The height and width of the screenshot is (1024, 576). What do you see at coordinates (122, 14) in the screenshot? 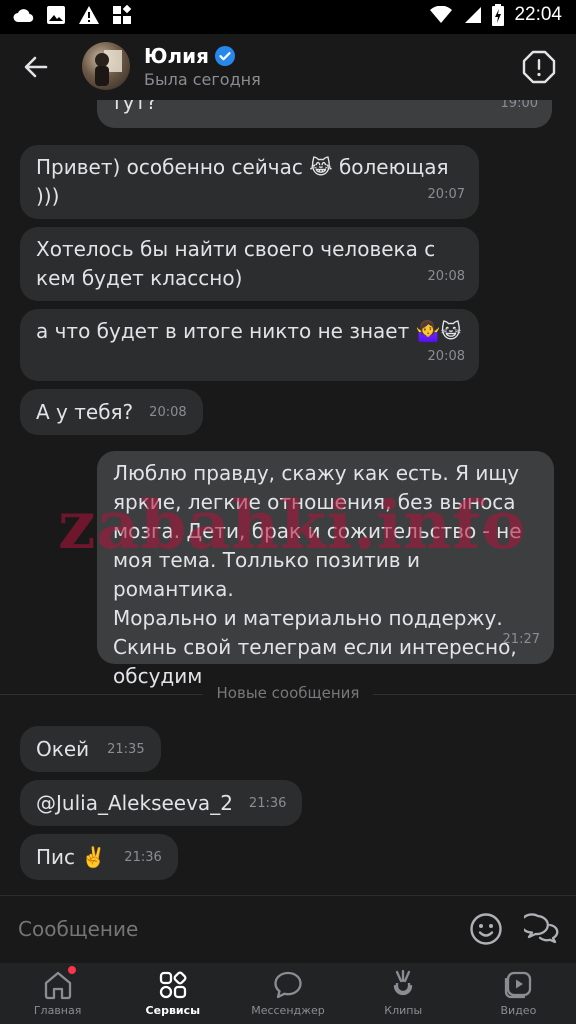
I see `apps-icon` at bounding box center [122, 14].